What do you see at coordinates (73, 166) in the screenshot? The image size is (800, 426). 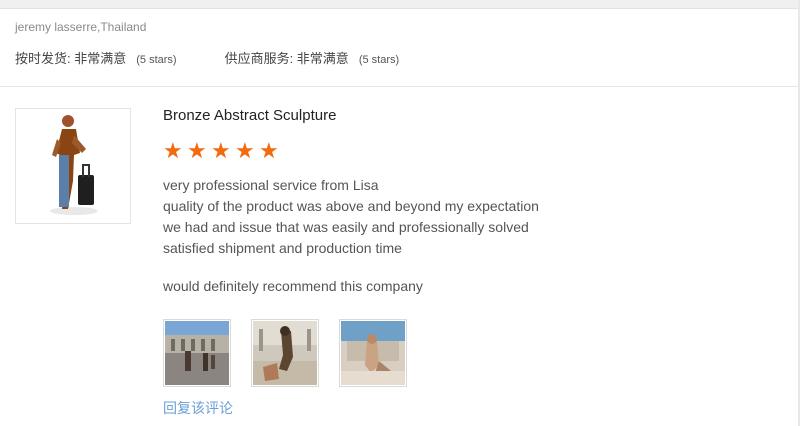 I see `product-thumbnail` at bounding box center [73, 166].